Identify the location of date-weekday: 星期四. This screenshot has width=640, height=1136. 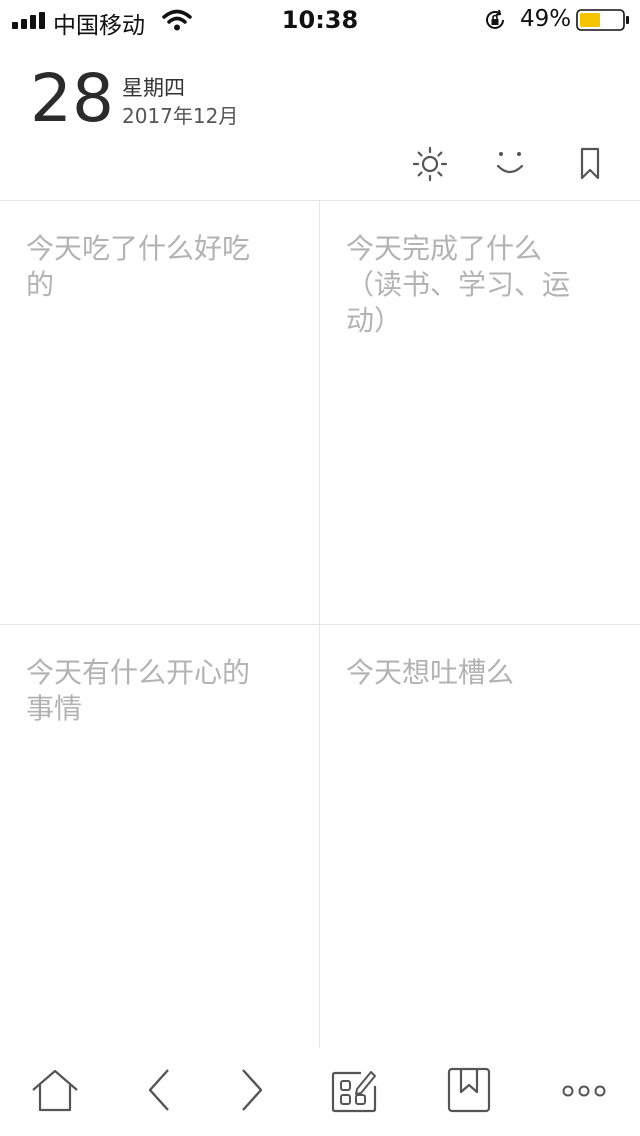
(153, 88).